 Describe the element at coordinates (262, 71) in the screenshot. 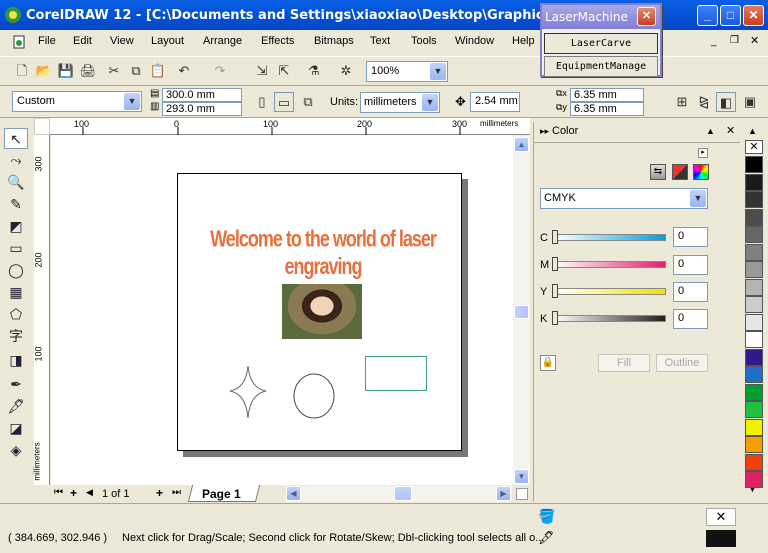

I see `import-icon: ⇲` at that location.